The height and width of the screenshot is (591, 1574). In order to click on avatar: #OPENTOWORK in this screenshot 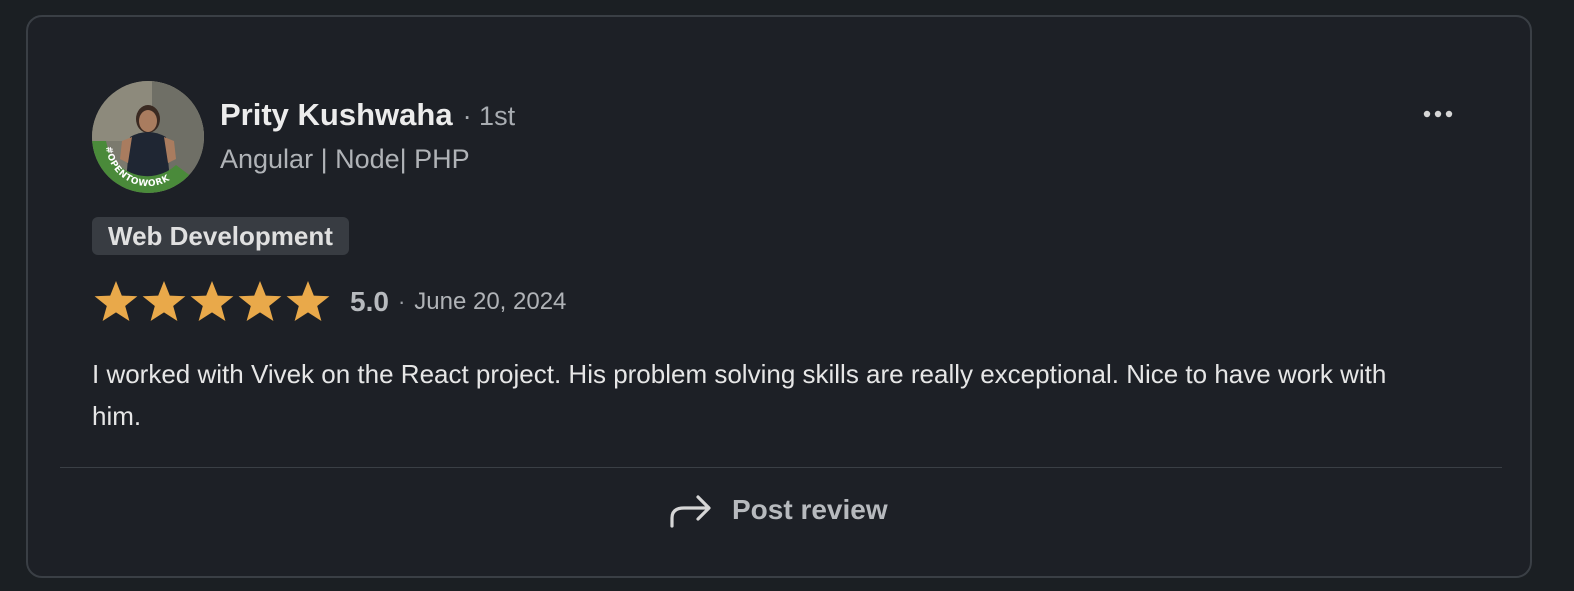, I will do `click(148, 137)`.